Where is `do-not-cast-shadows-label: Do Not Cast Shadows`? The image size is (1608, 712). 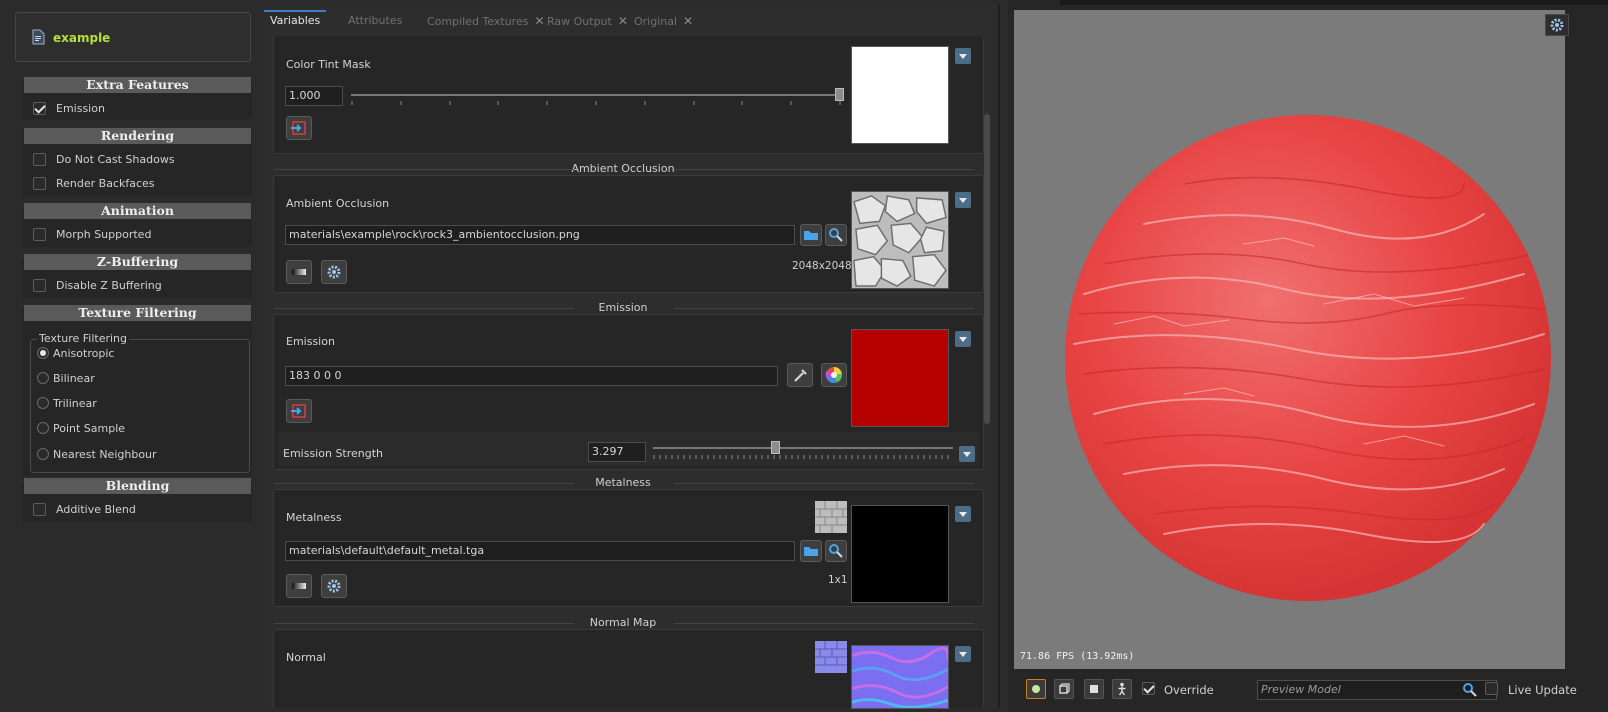
do-not-cast-shadows-label: Do Not Cast Shadows is located at coordinates (115, 159).